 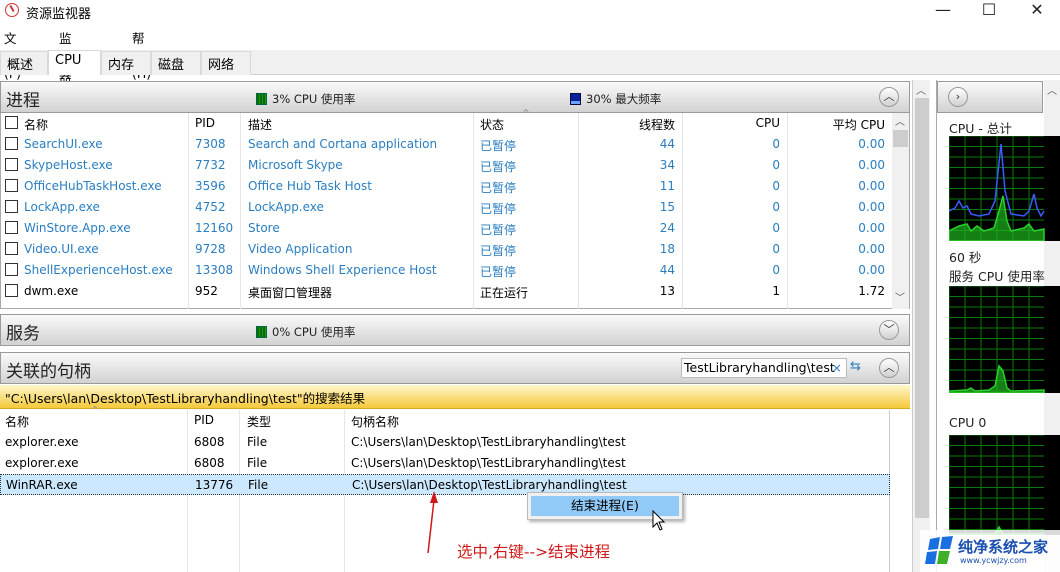 What do you see at coordinates (74, 62) in the screenshot?
I see `tab-cpu: CPU` at bounding box center [74, 62].